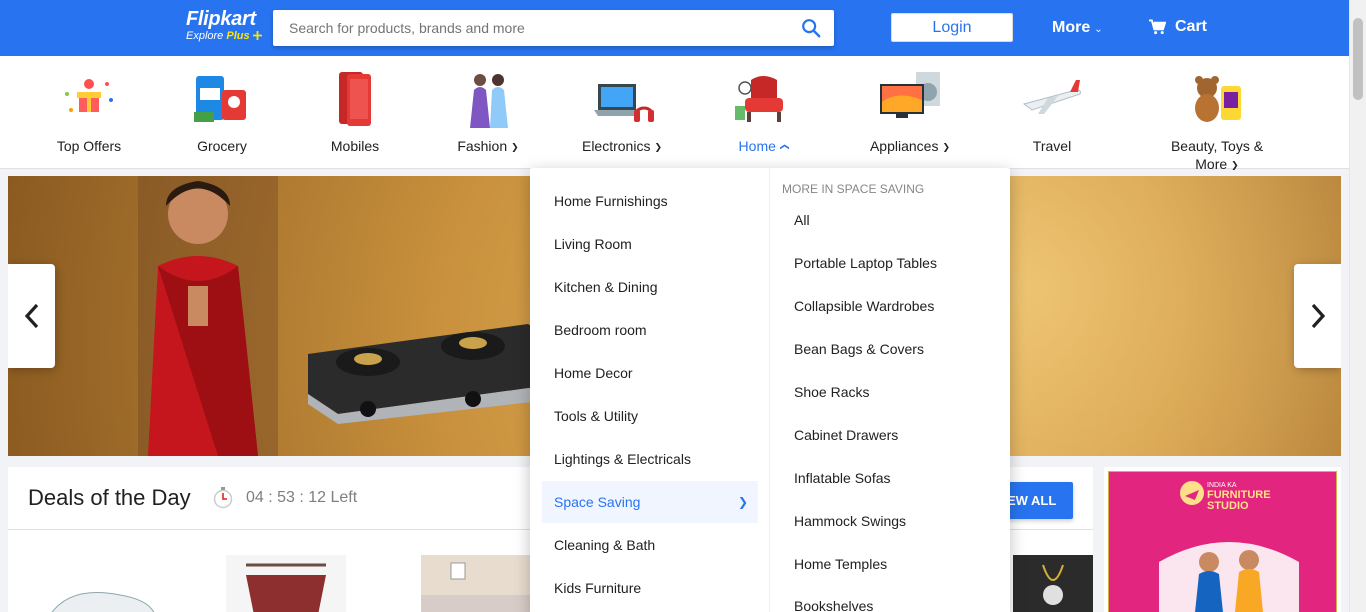 This screenshot has width=1366, height=612. I want to click on category-label-text: Beauty, Toys & More, so click(1217, 155).